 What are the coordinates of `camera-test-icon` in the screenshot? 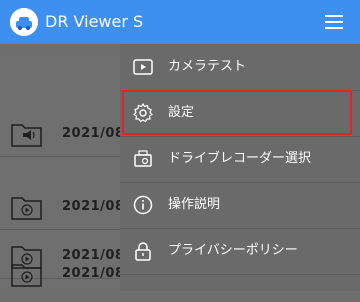 It's located at (143, 67).